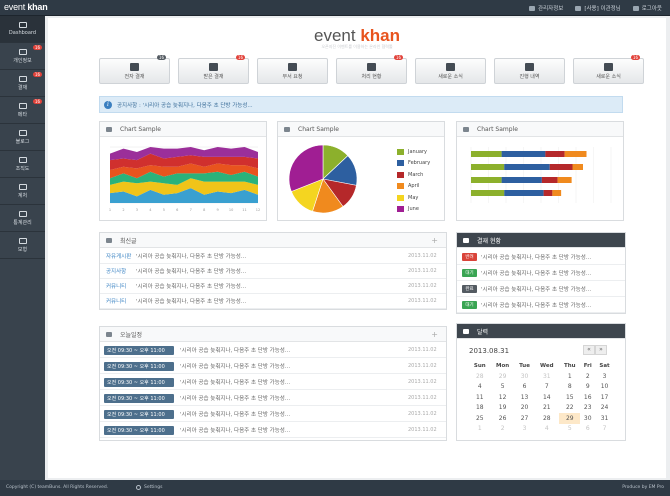 The image size is (670, 496). I want to click on calendar-day: 26, so click(503, 418).